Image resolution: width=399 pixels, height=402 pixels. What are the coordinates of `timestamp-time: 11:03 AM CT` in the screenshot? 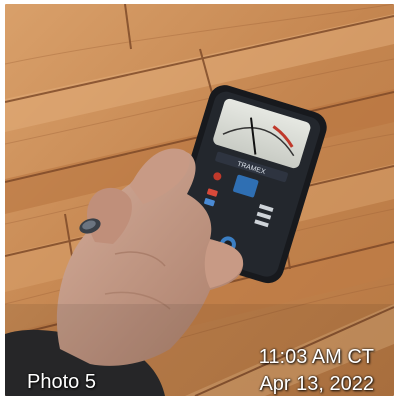 It's located at (316, 357).